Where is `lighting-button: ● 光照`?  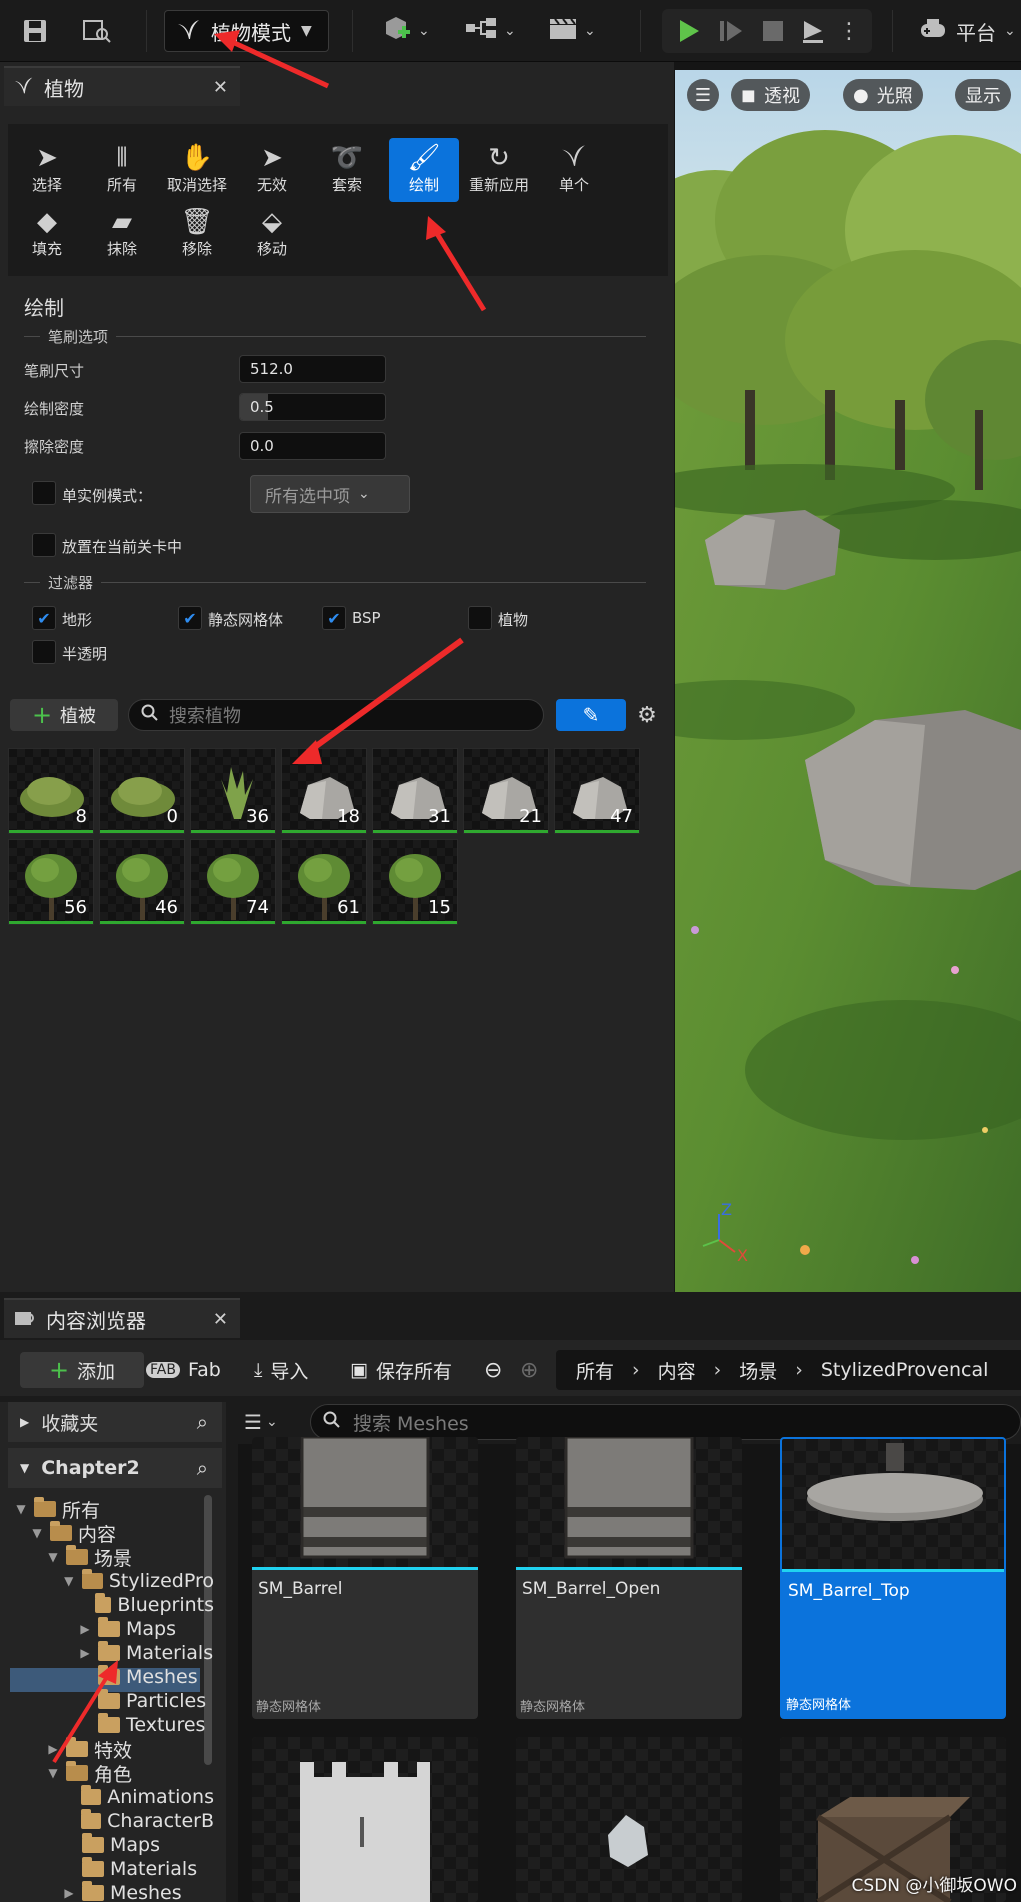 lighting-button: ● 光照 is located at coordinates (883, 95).